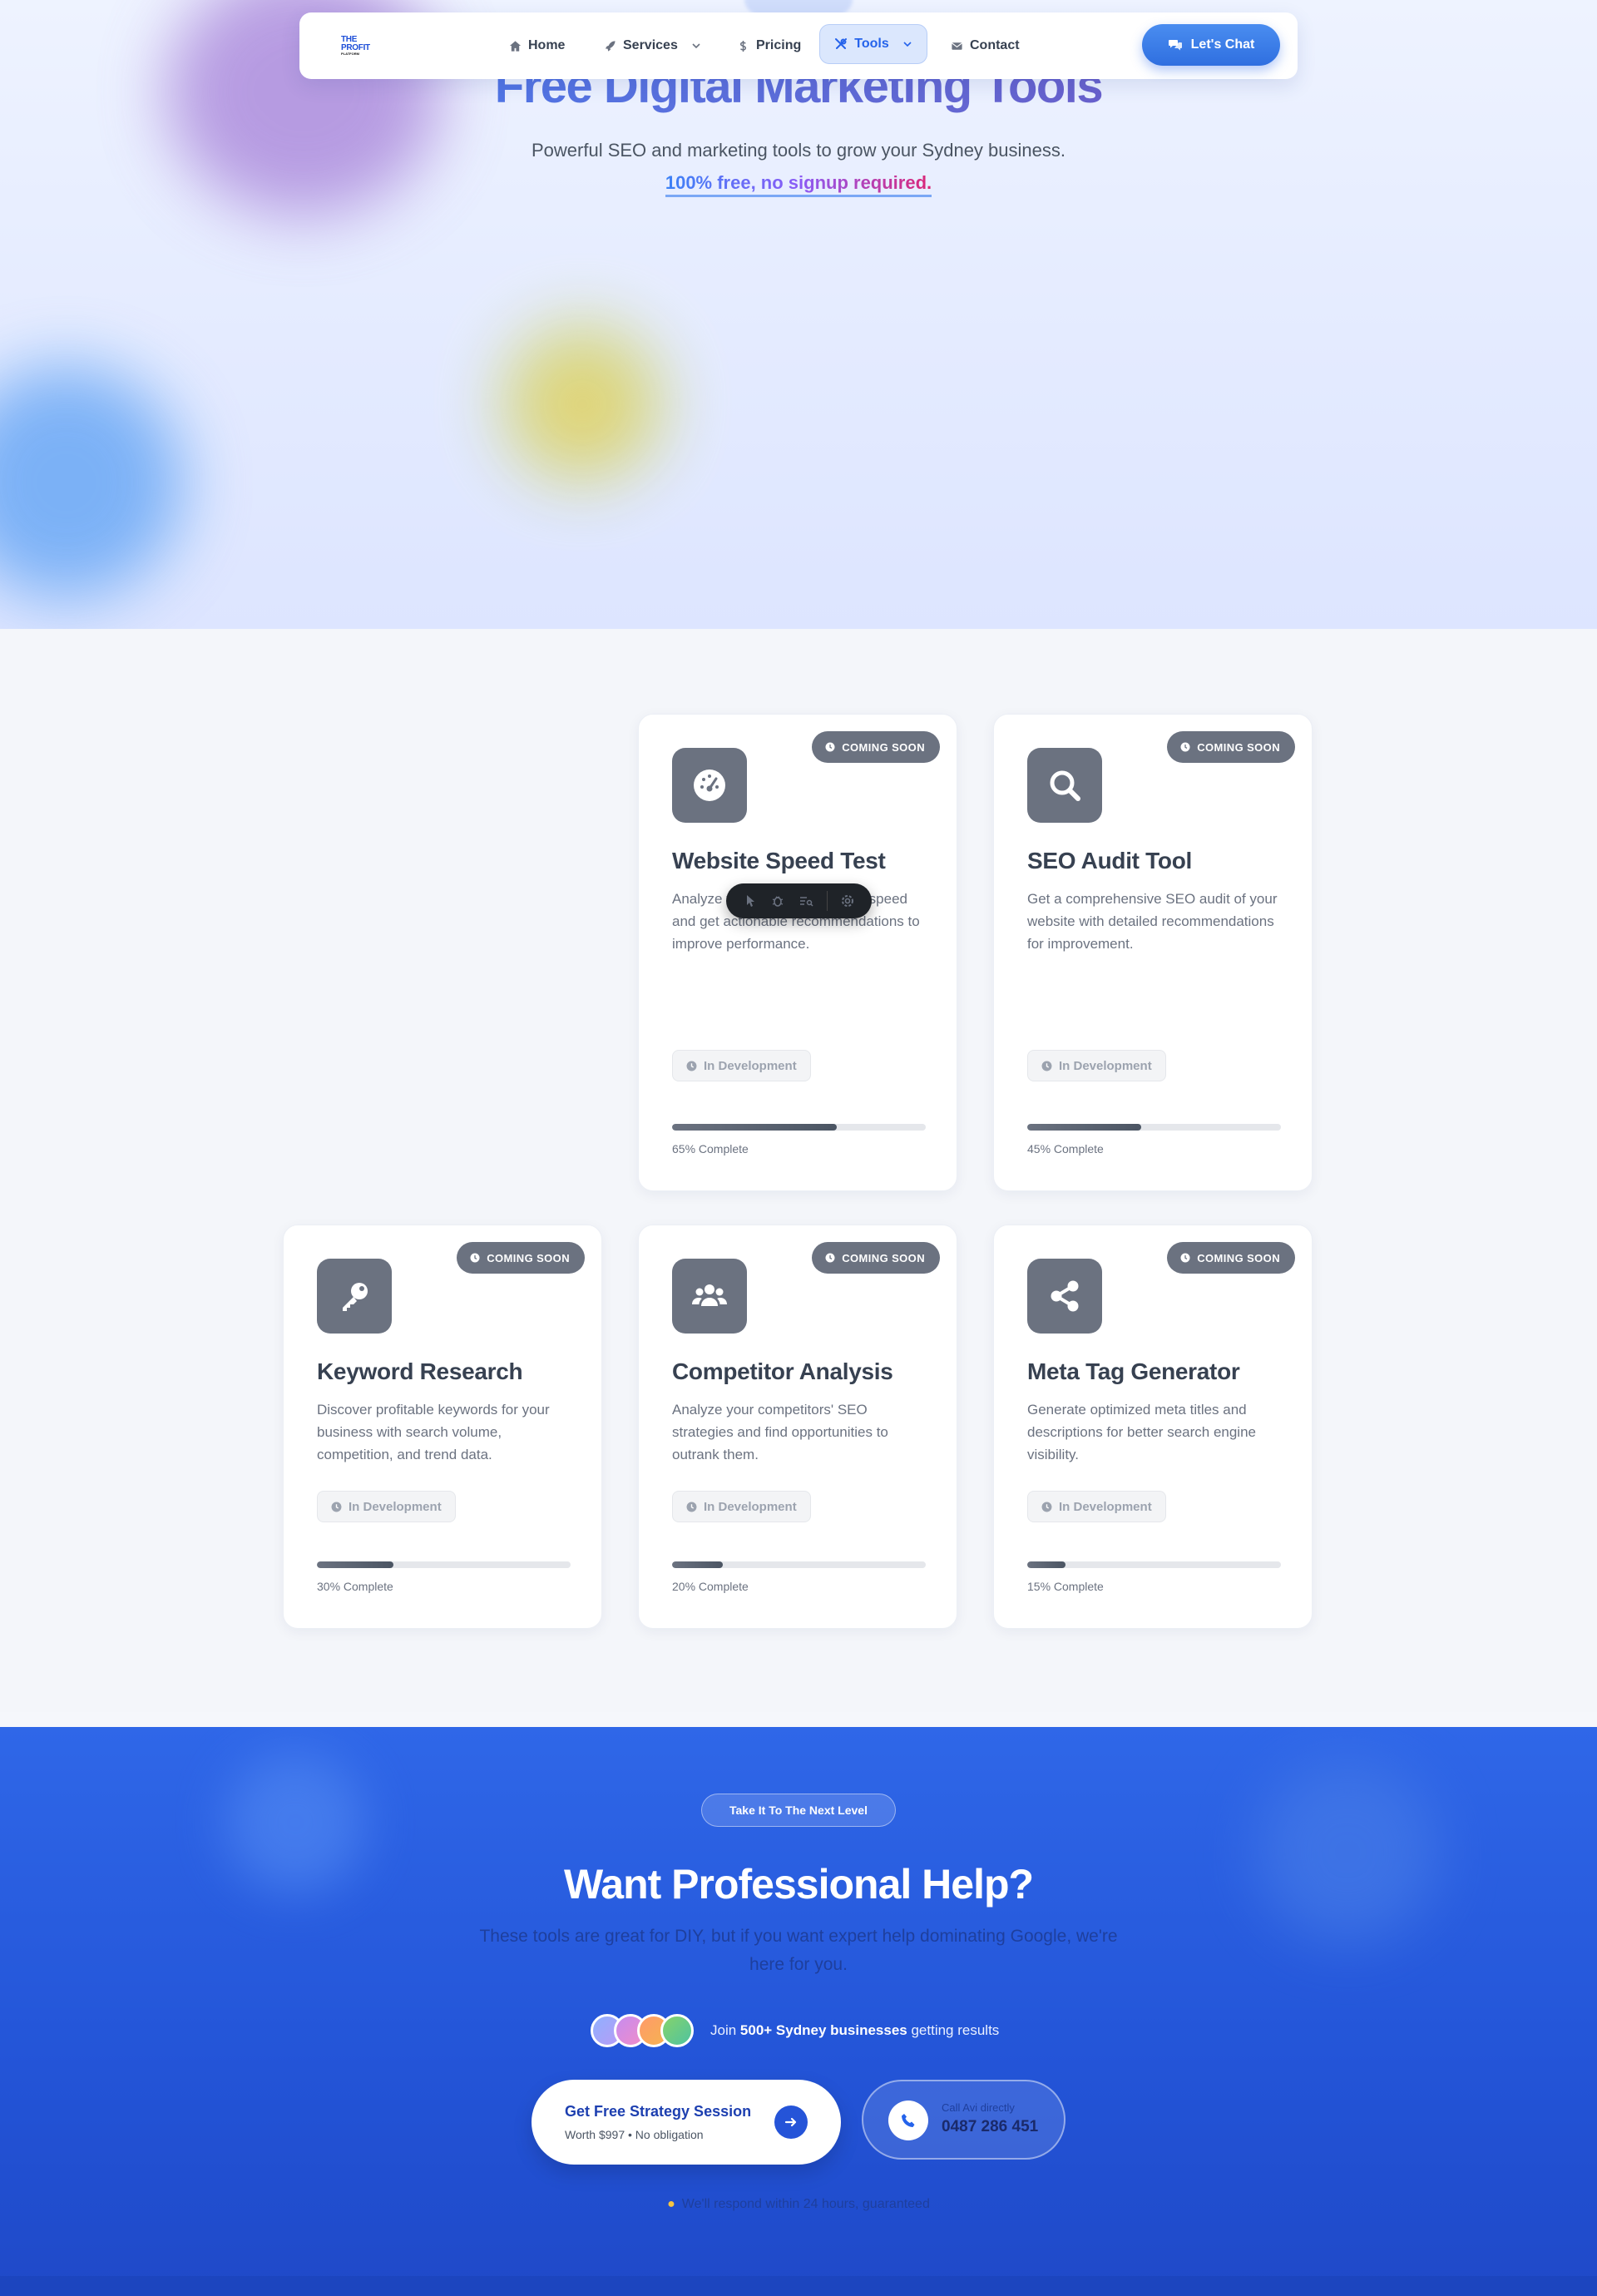  Describe the element at coordinates (710, 1148) in the screenshot. I see `progress-label: 65% Complete` at that location.